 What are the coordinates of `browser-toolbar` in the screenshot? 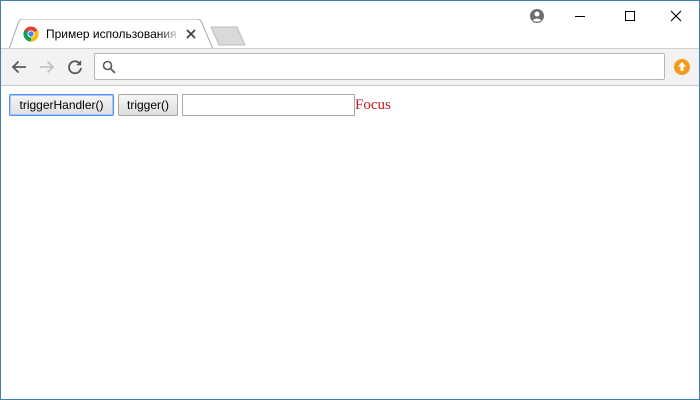 It's located at (350, 67).